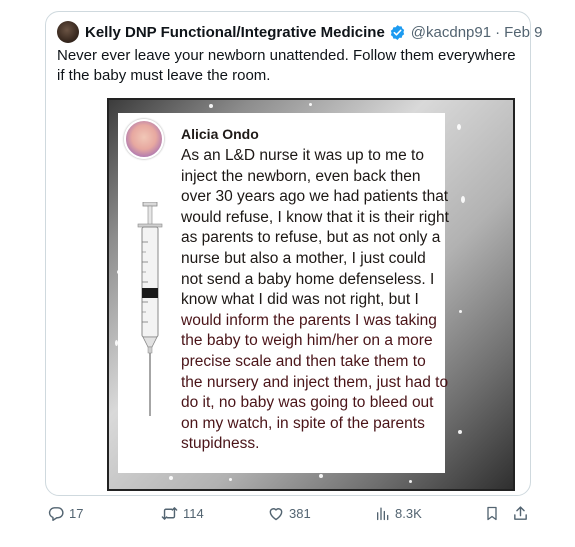 This screenshot has width=575, height=547. I want to click on reply-button: 17, so click(65, 513).